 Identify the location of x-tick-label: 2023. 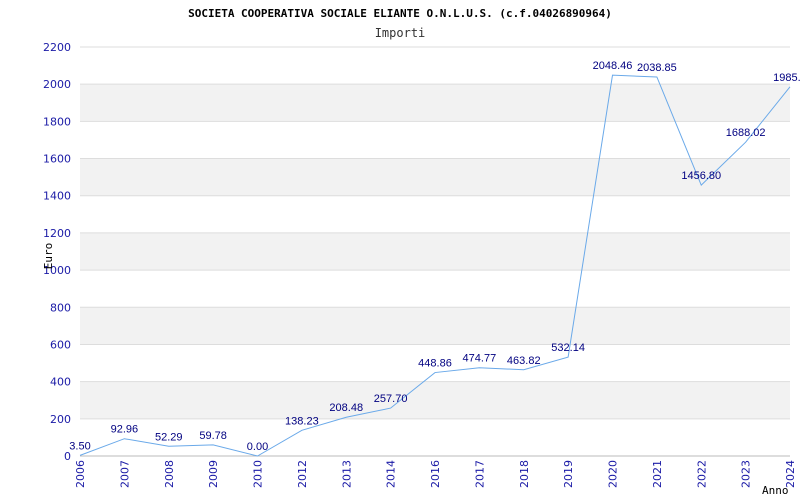
(746, 474).